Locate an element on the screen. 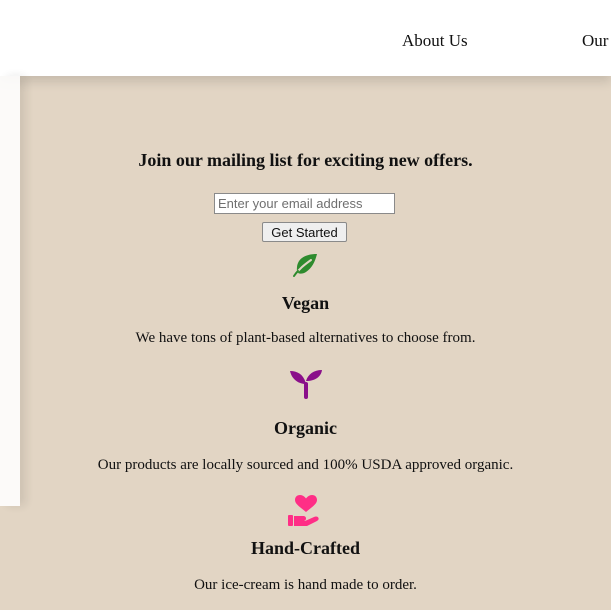 This screenshot has height=610, width=611. leaf-icon is located at coordinates (304, 265).